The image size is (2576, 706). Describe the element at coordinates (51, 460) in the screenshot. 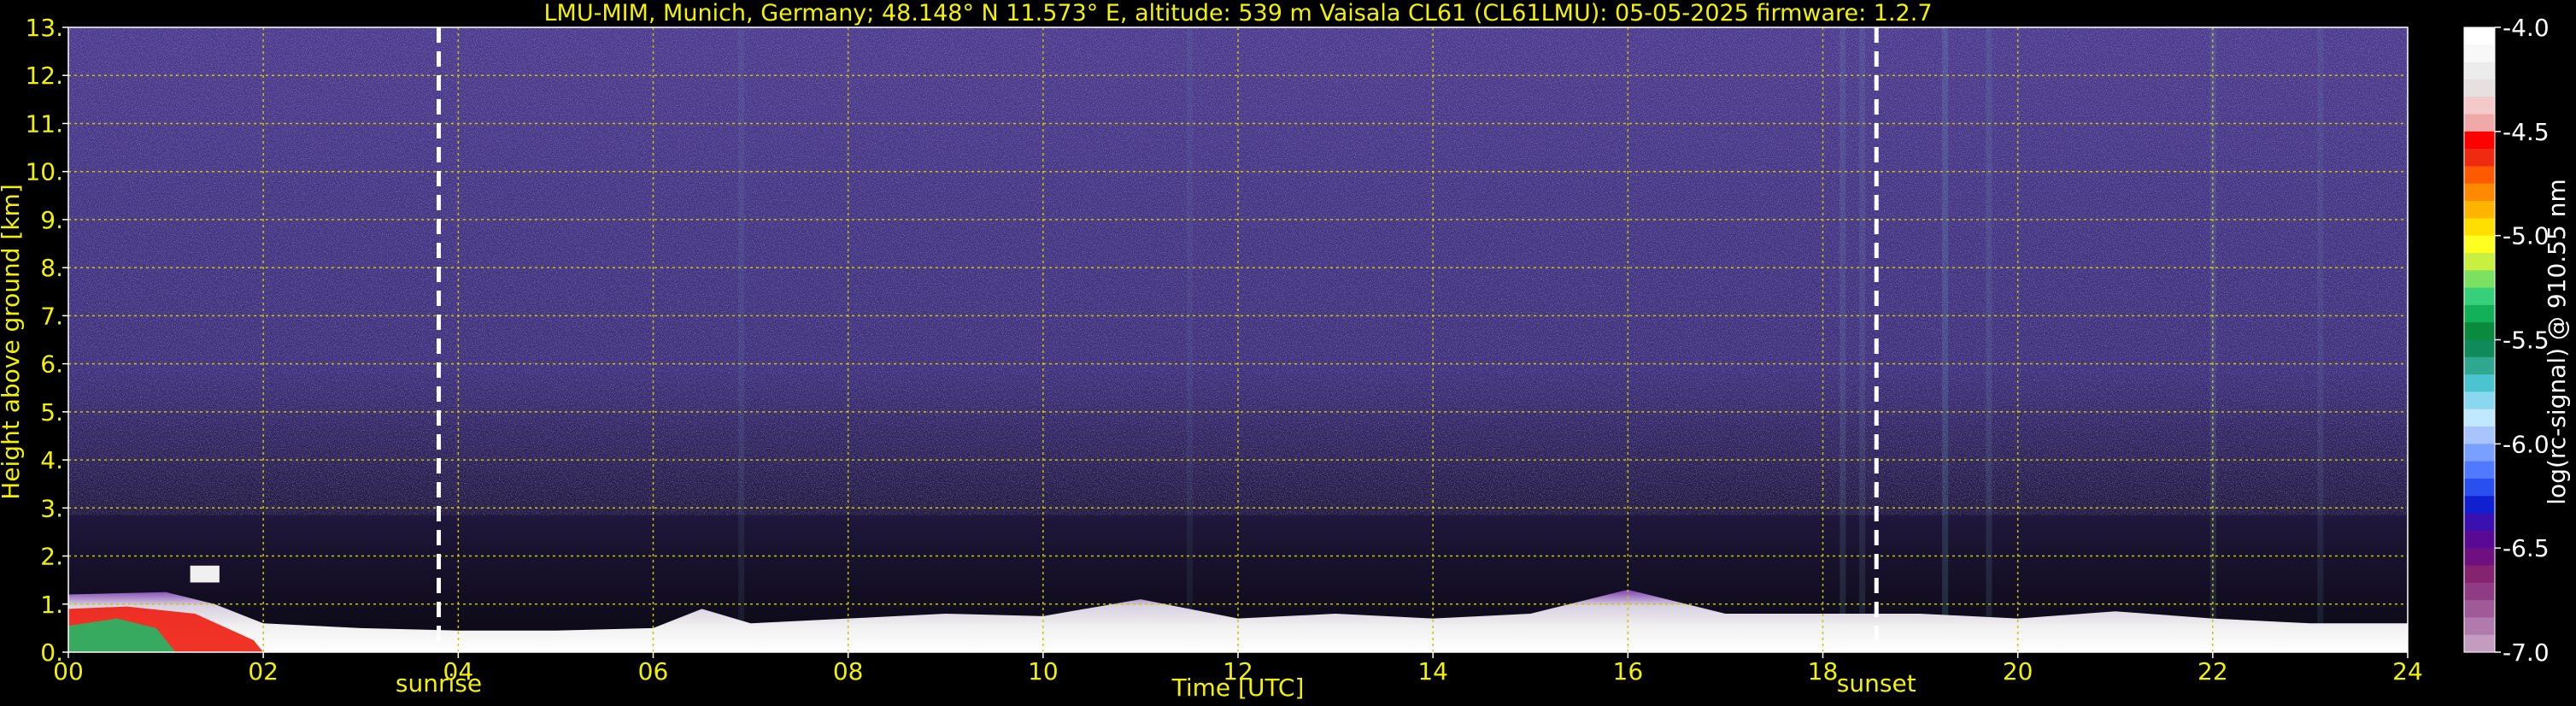

I see `y-tick-label: 4.` at that location.